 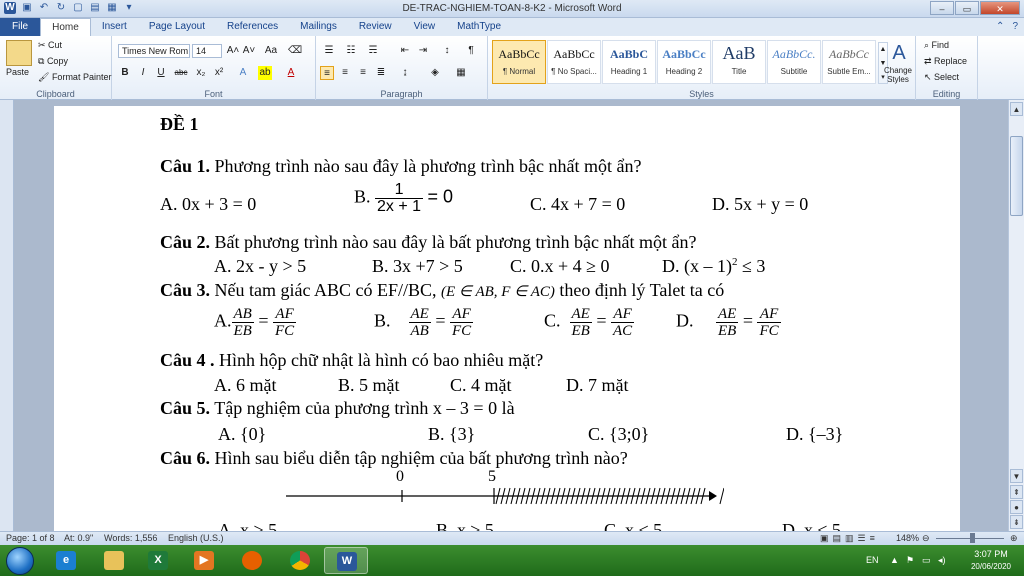 I want to click on web-layout-icon: ▥, so click(x=849, y=538).